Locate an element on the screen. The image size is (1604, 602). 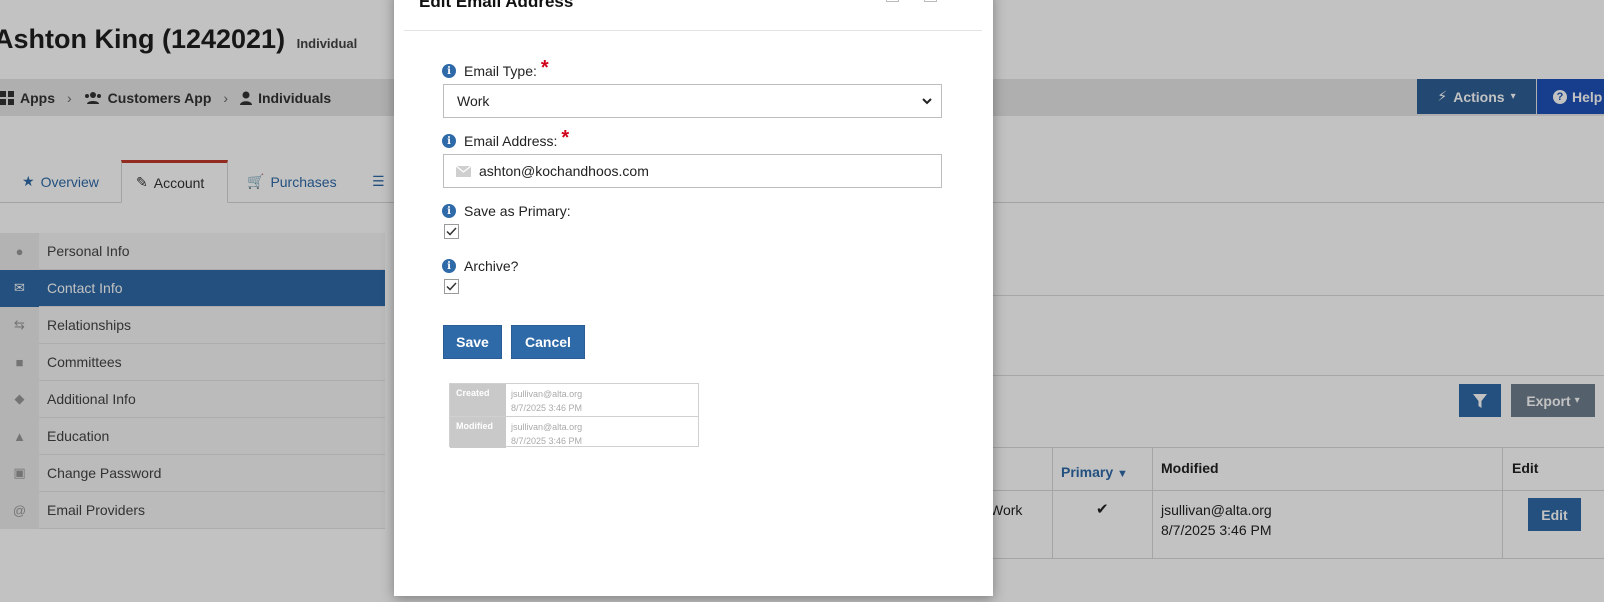
email-address-label: i Email Address: * is located at coordinates (506, 138).